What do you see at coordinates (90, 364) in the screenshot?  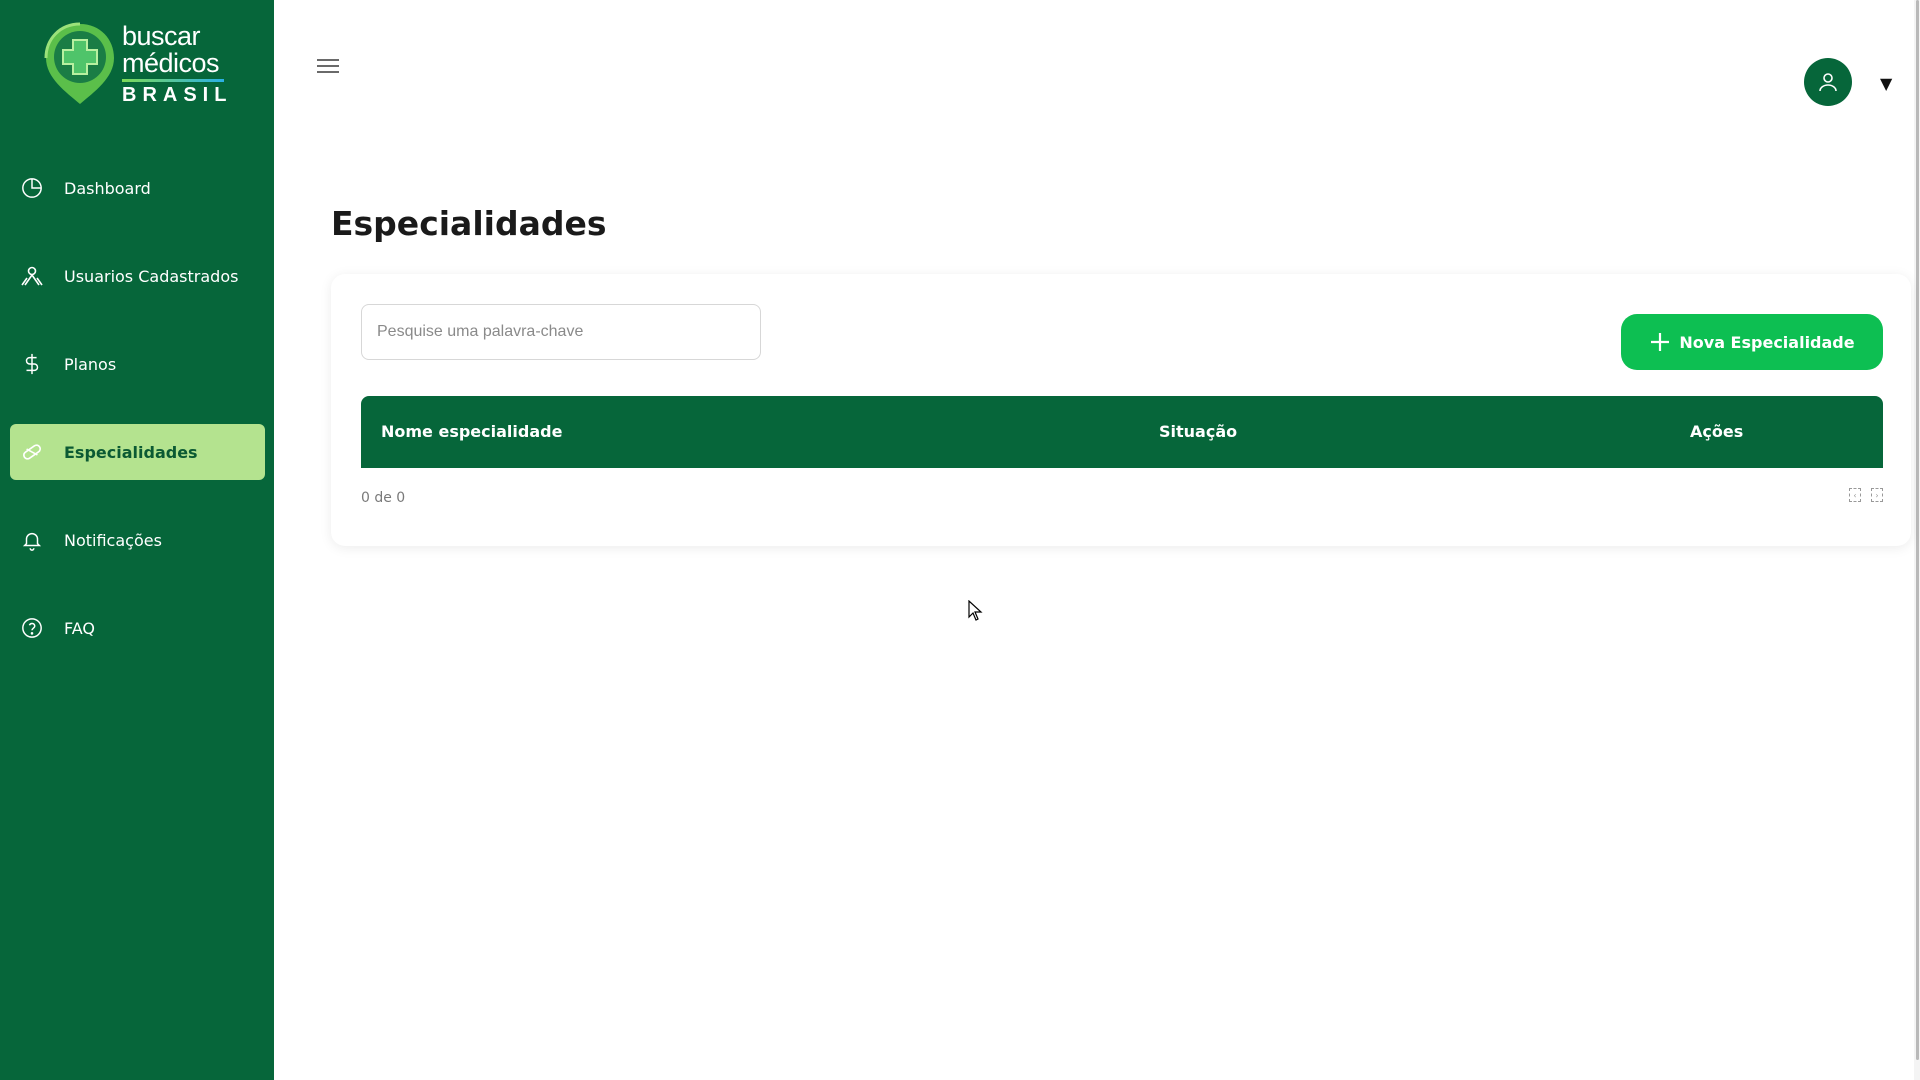 I see `sidebar-item-label: Planos` at bounding box center [90, 364].